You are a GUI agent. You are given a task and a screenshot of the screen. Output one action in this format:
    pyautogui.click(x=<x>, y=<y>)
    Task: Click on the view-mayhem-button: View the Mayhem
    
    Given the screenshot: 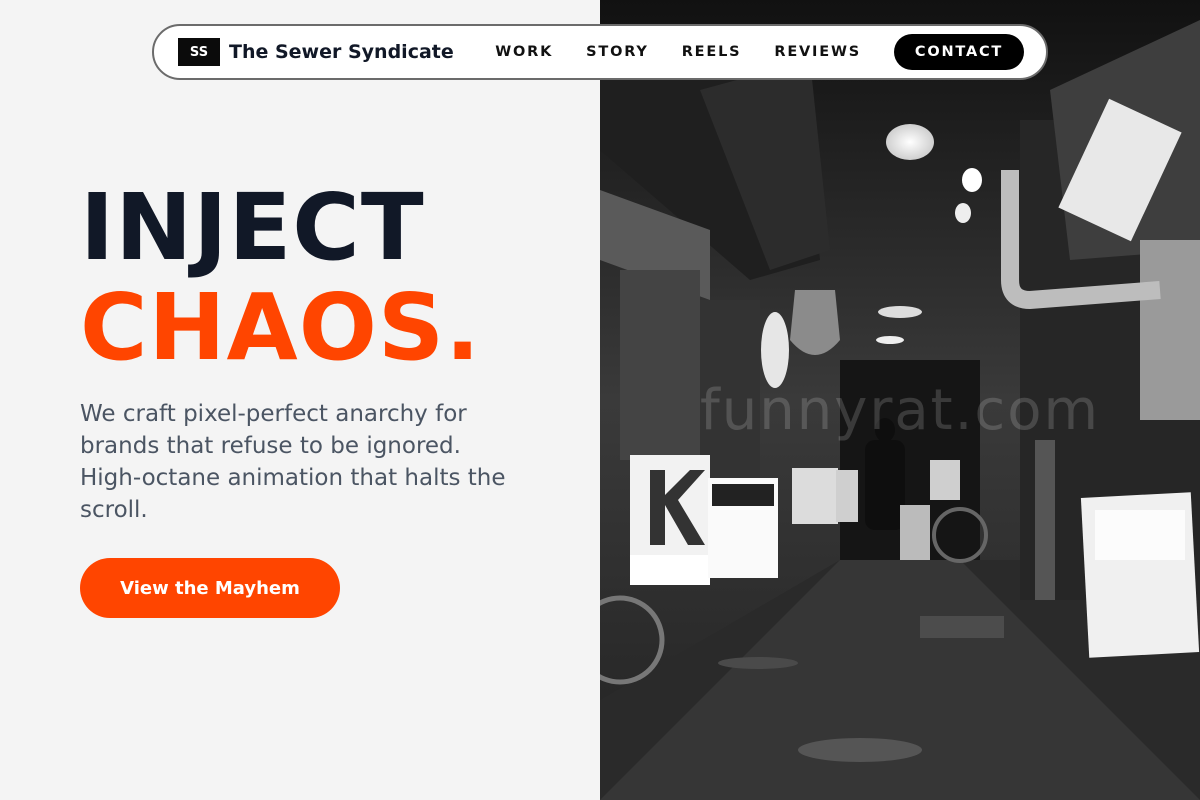 What is the action you would take?
    pyautogui.click(x=210, y=588)
    